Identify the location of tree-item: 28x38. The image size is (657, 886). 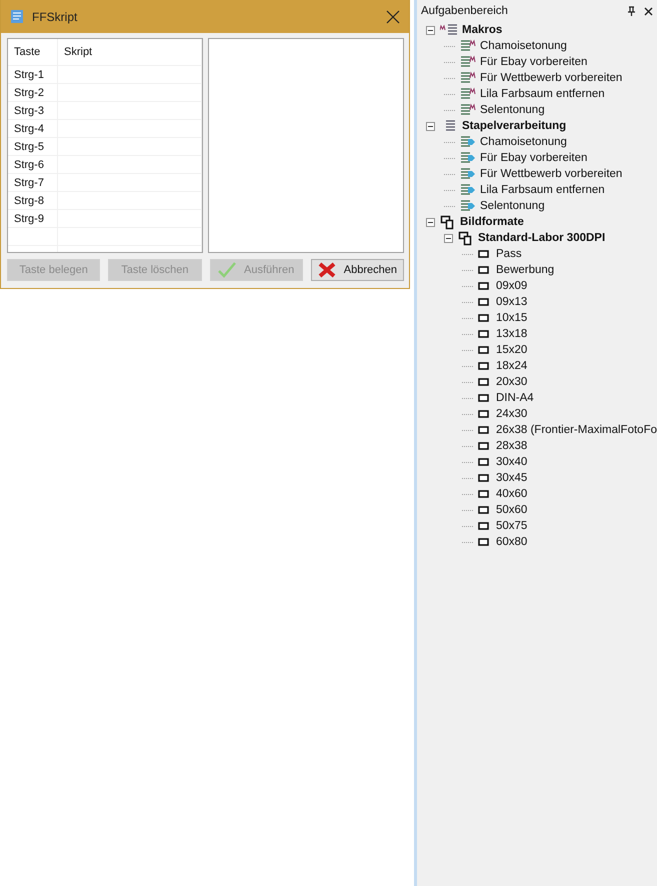
(512, 446).